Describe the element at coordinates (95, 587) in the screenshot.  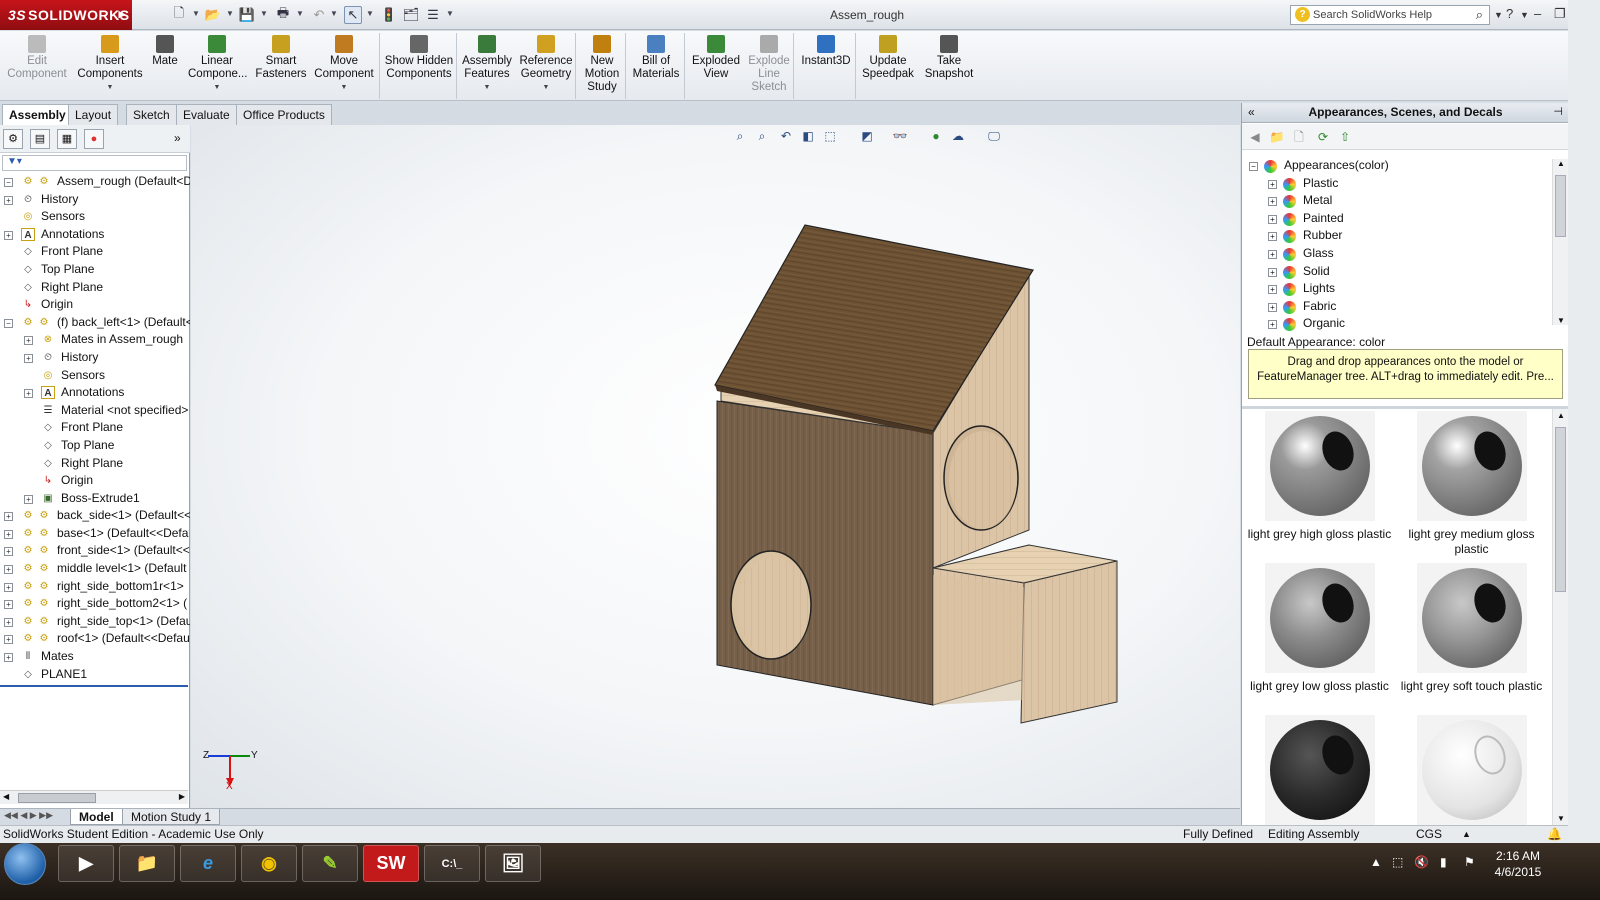
I see `feature-tree-item: + ⚙ ⚙ right_side_bottom1r<1>` at that location.